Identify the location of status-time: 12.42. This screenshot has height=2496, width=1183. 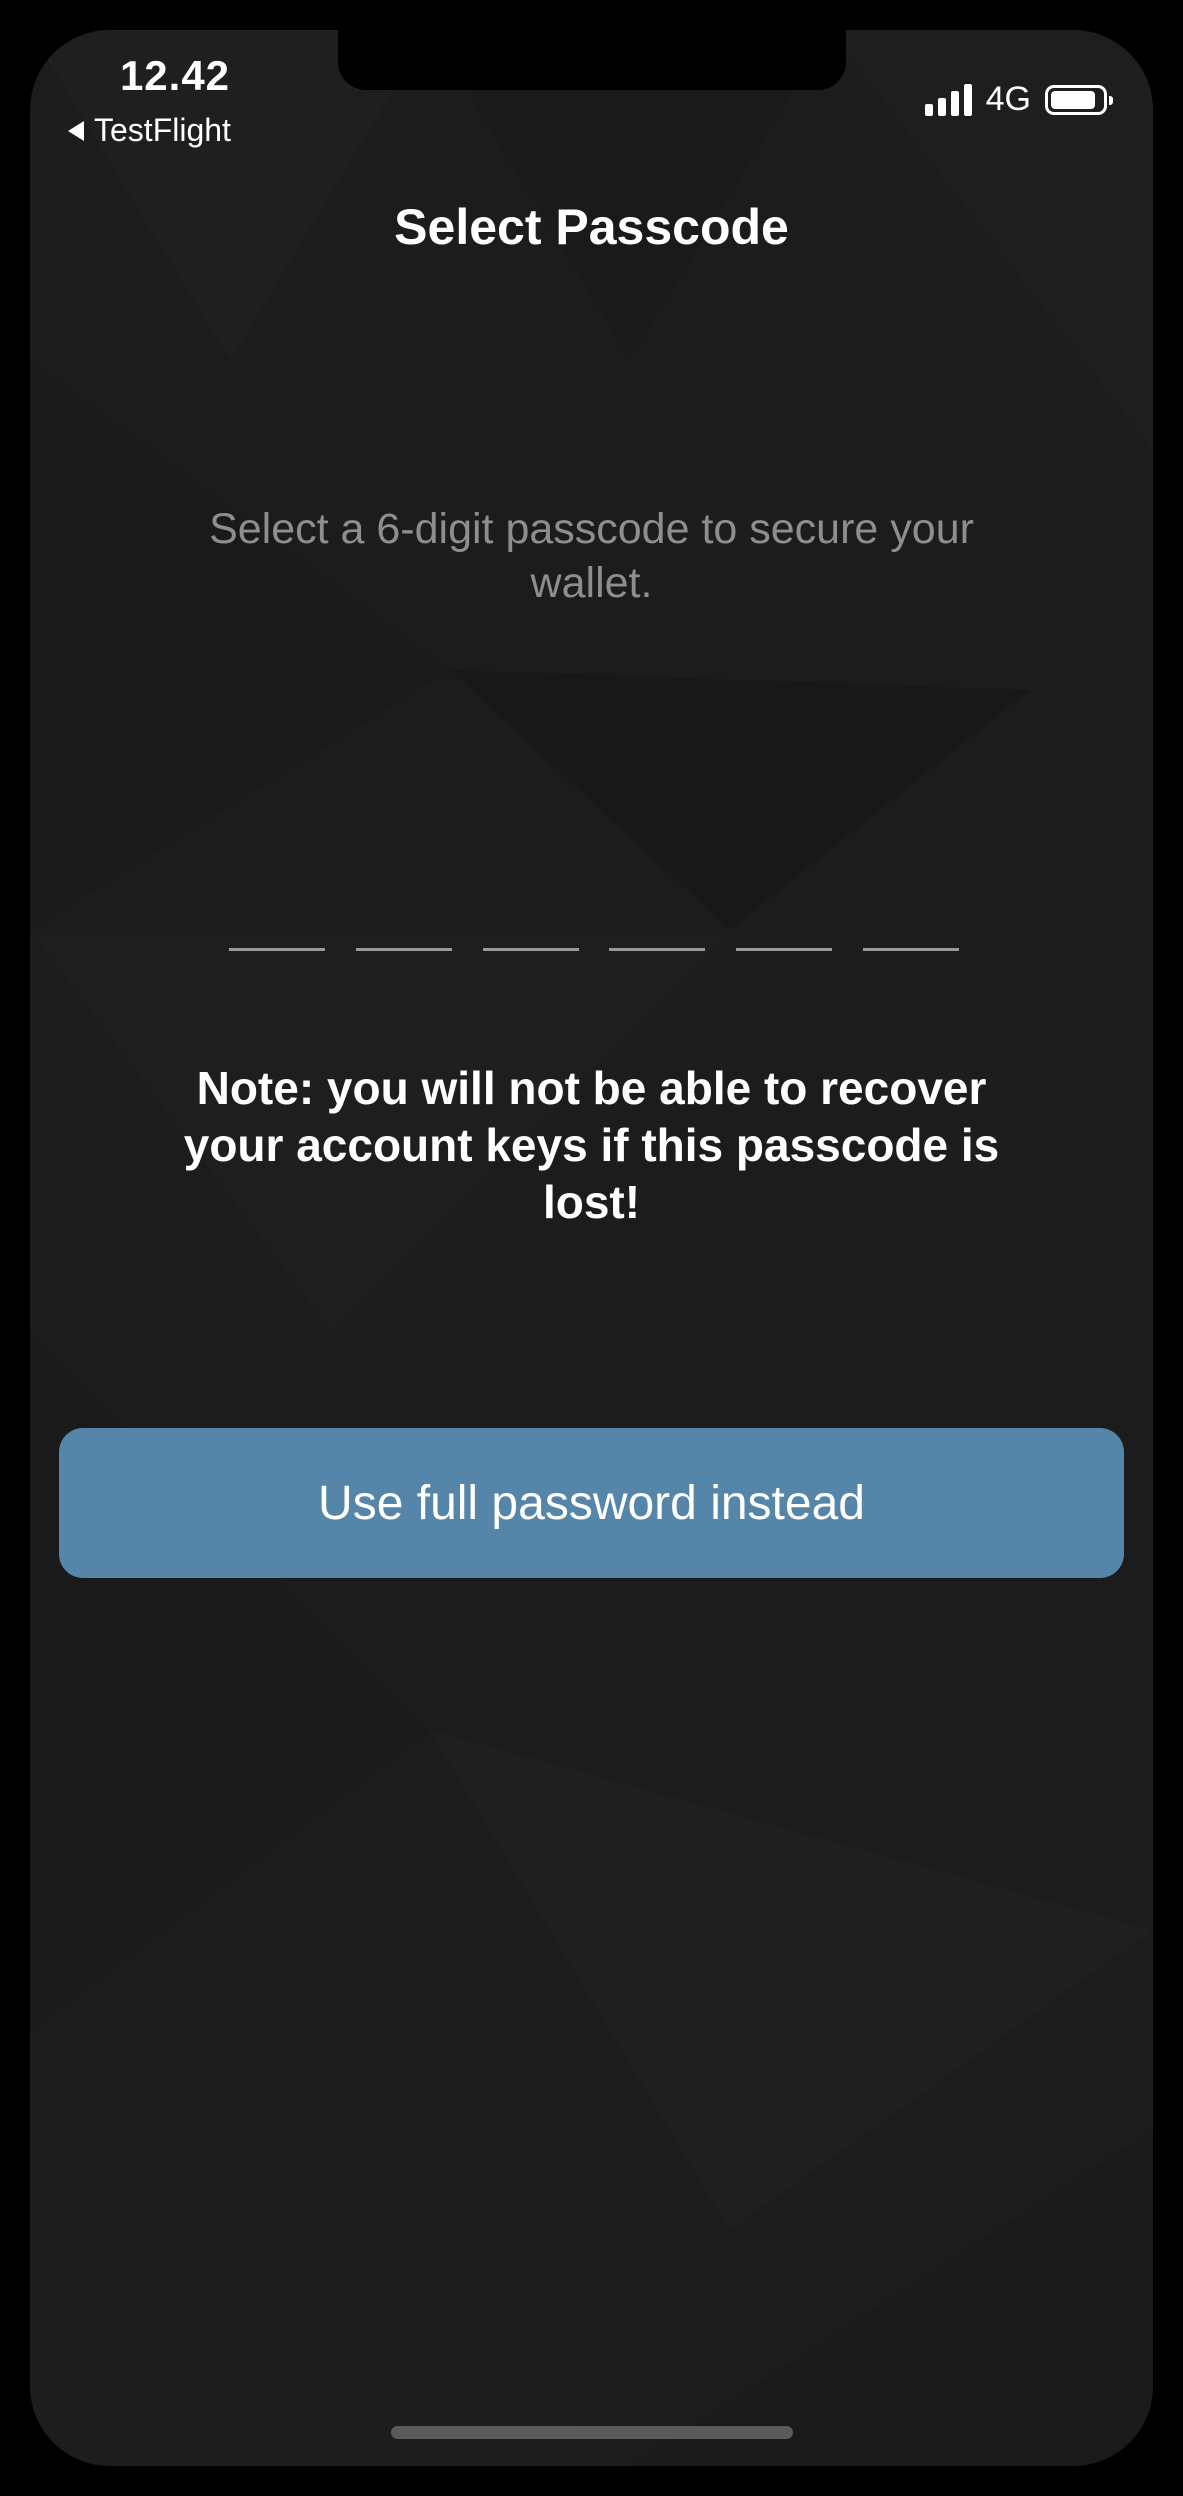
(175, 75).